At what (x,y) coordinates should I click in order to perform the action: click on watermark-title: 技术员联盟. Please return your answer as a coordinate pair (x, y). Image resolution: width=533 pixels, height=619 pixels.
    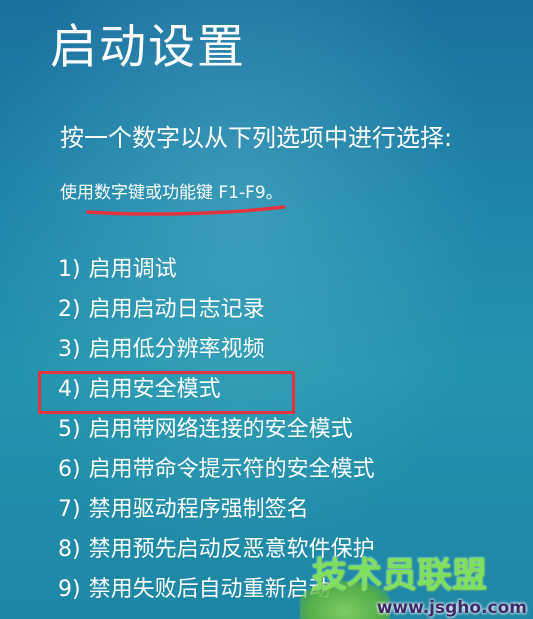
    Looking at the image, I should click on (399, 576).